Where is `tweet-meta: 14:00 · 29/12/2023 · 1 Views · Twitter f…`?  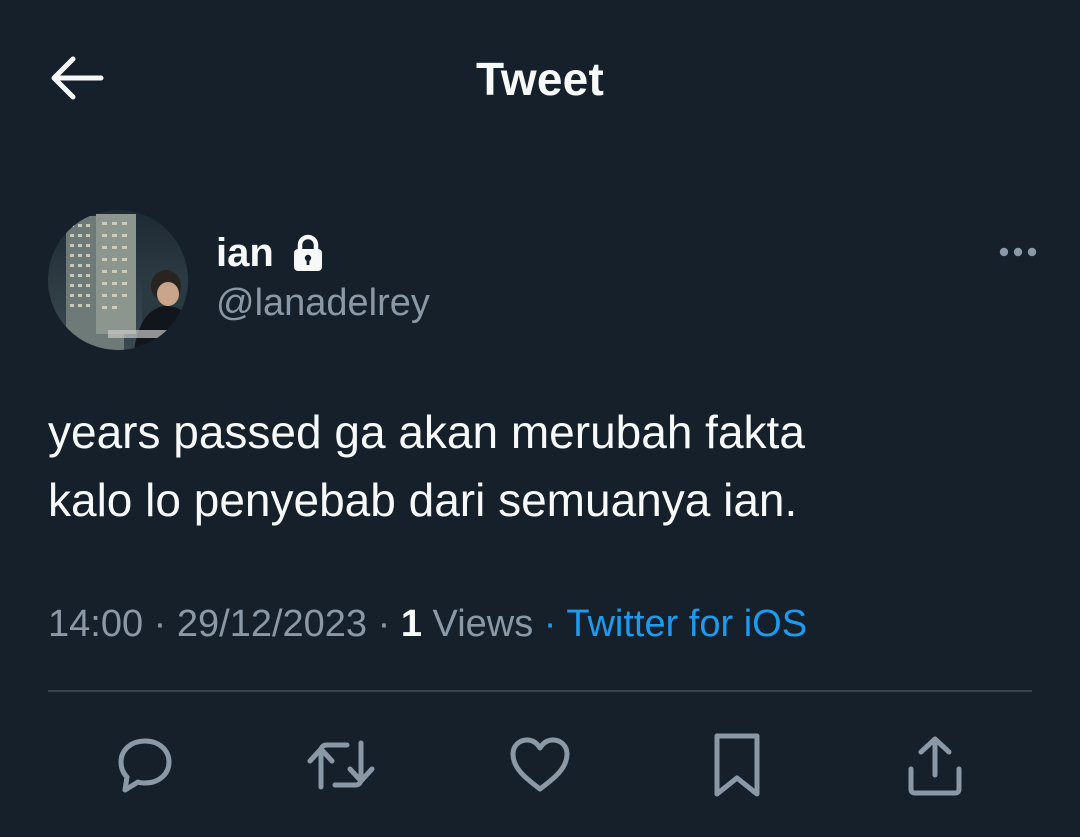 tweet-meta: 14:00 · 29/12/2023 · 1 Views · Twitter f… is located at coordinates (543, 624).